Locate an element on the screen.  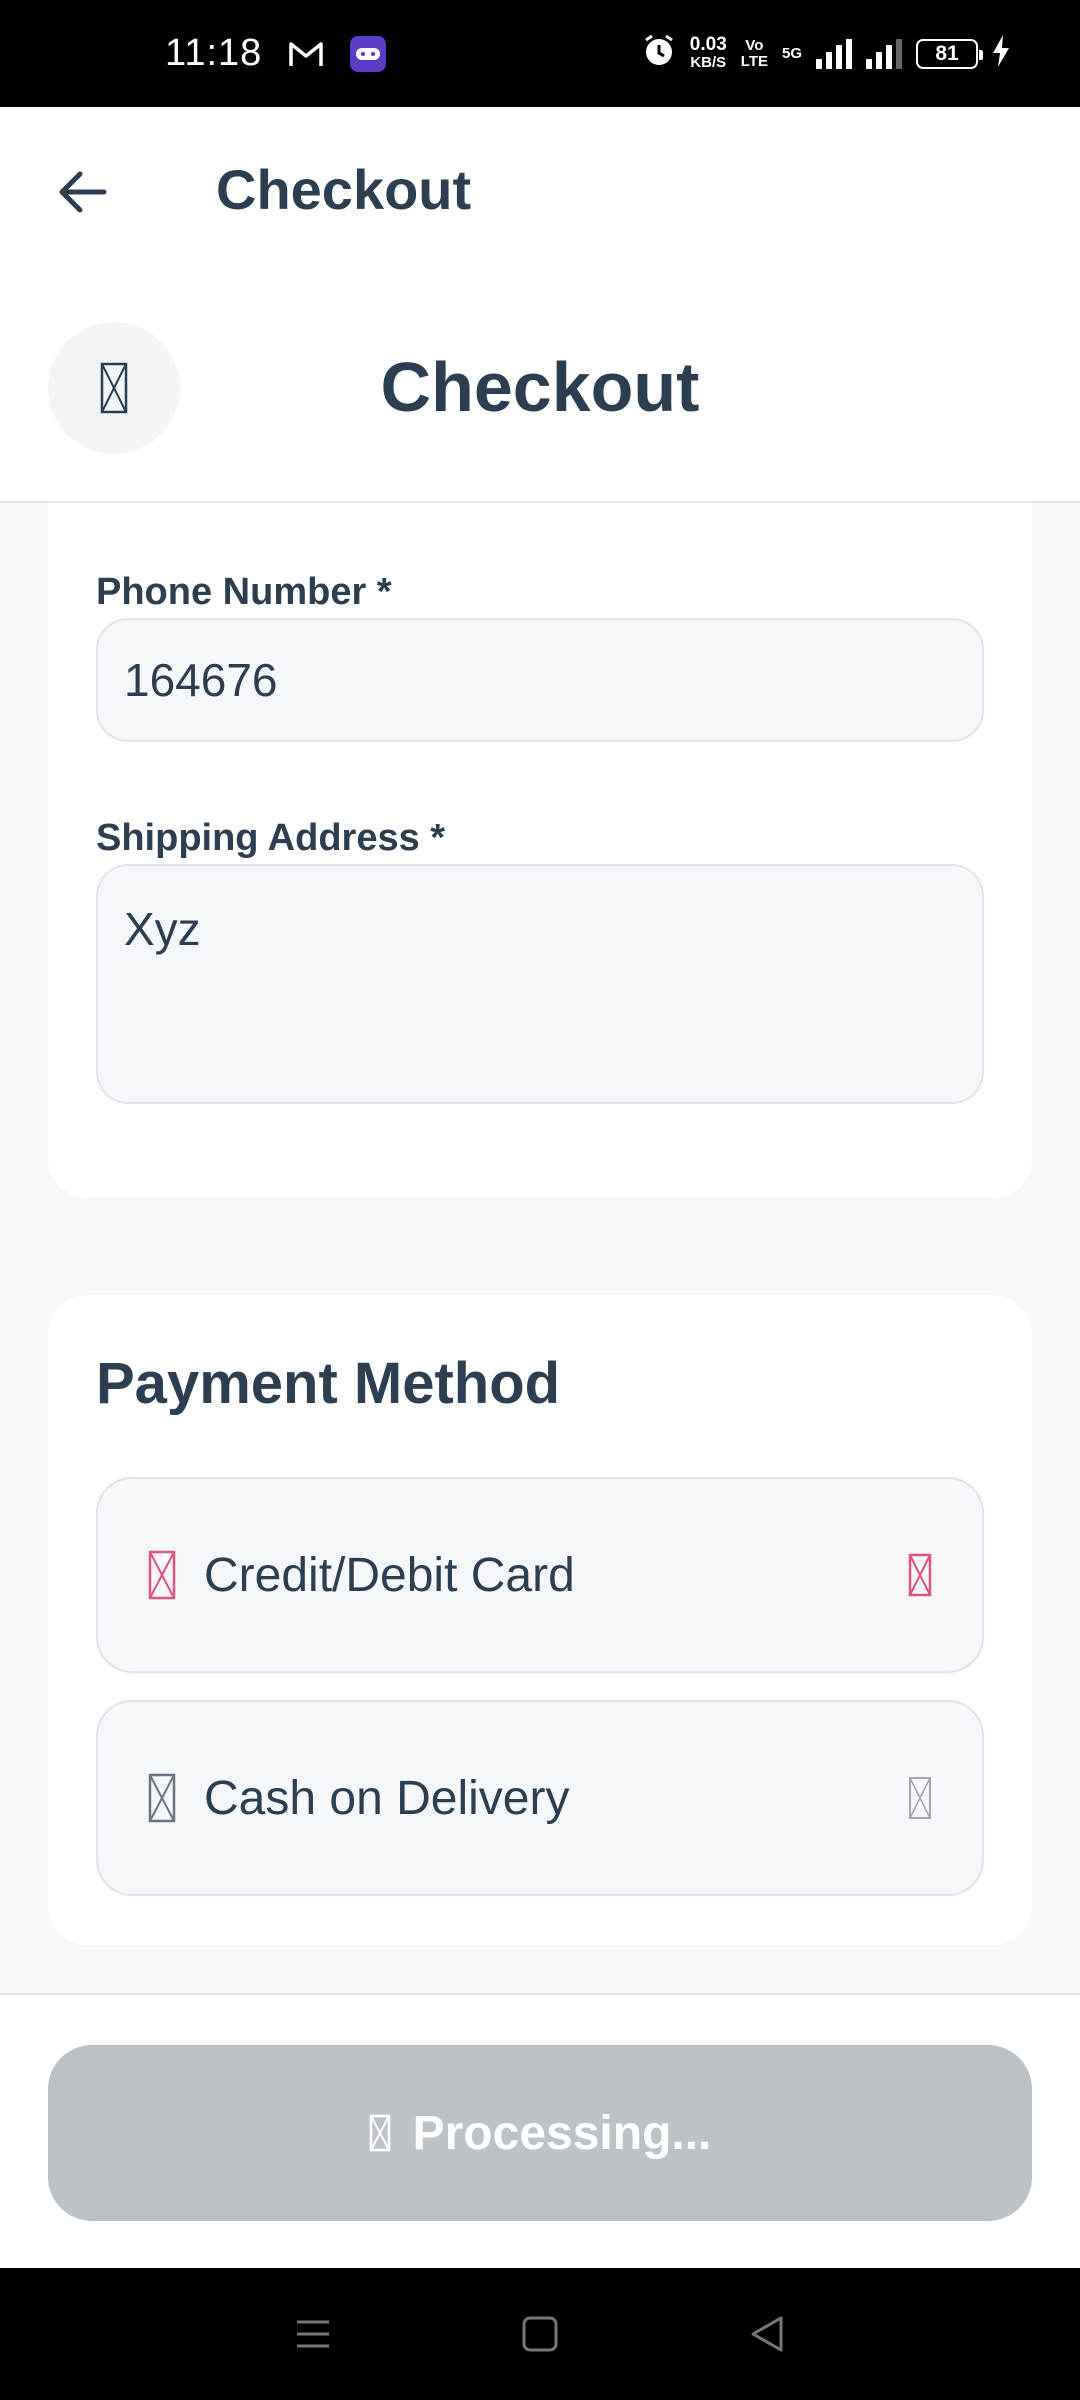
arrow-left-icon is located at coordinates (83, 192).